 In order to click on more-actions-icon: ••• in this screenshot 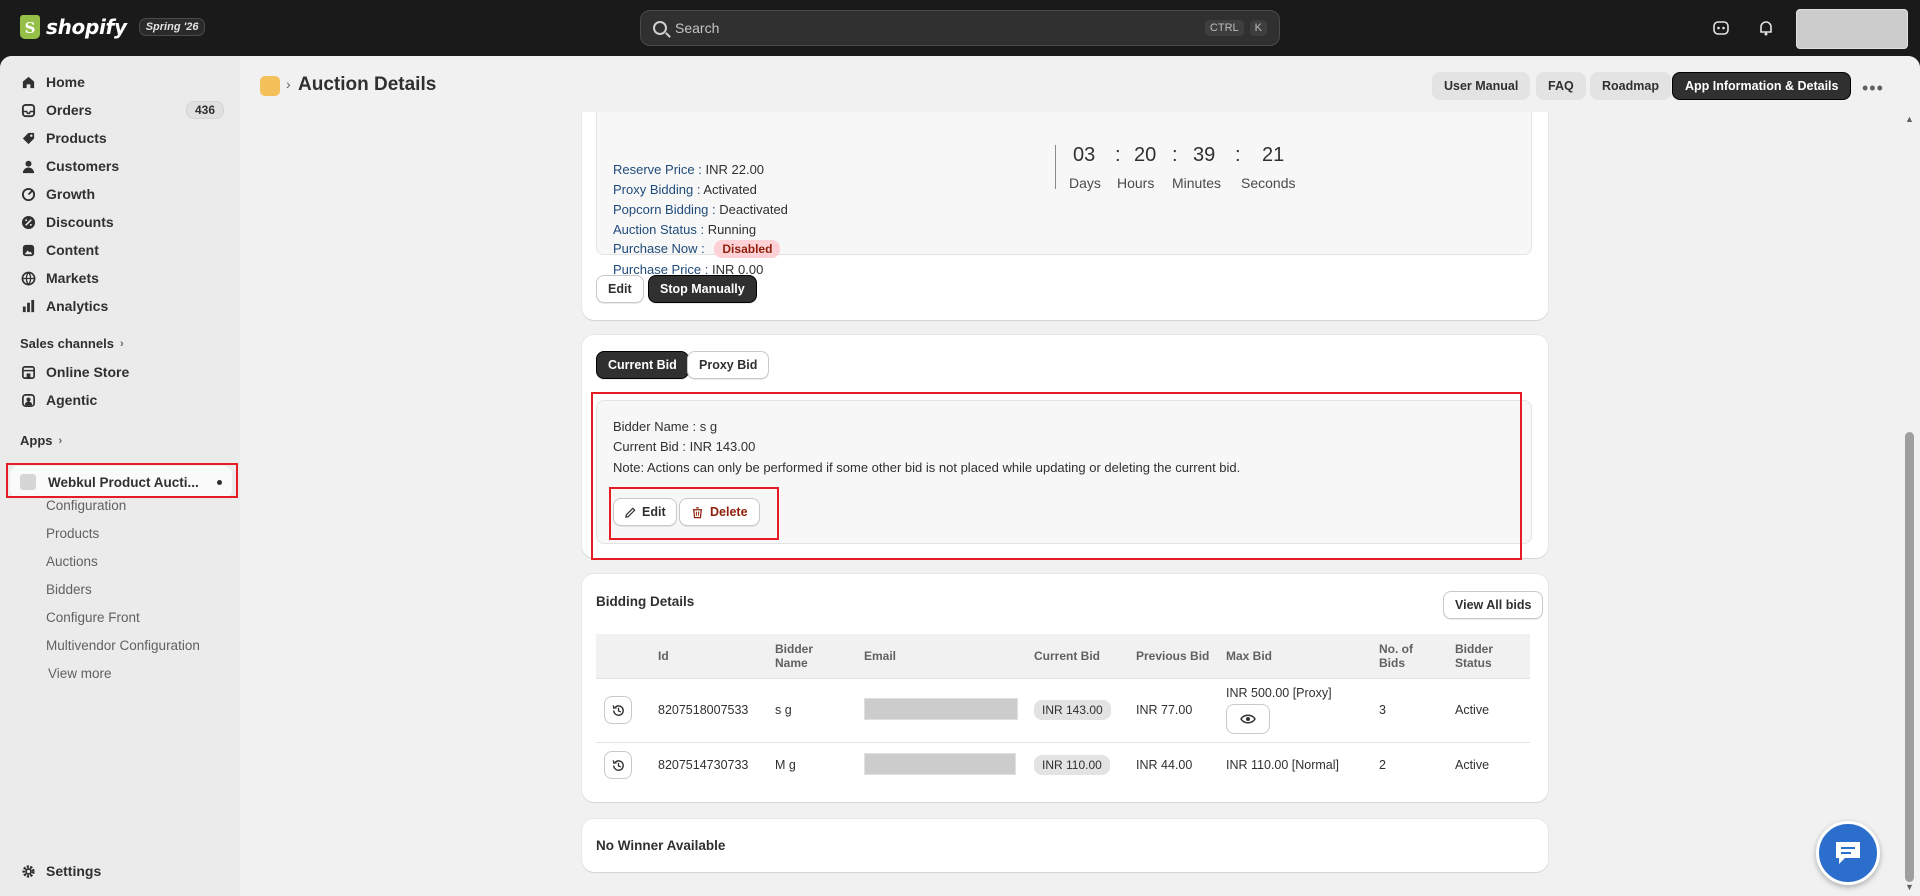, I will do `click(1873, 88)`.